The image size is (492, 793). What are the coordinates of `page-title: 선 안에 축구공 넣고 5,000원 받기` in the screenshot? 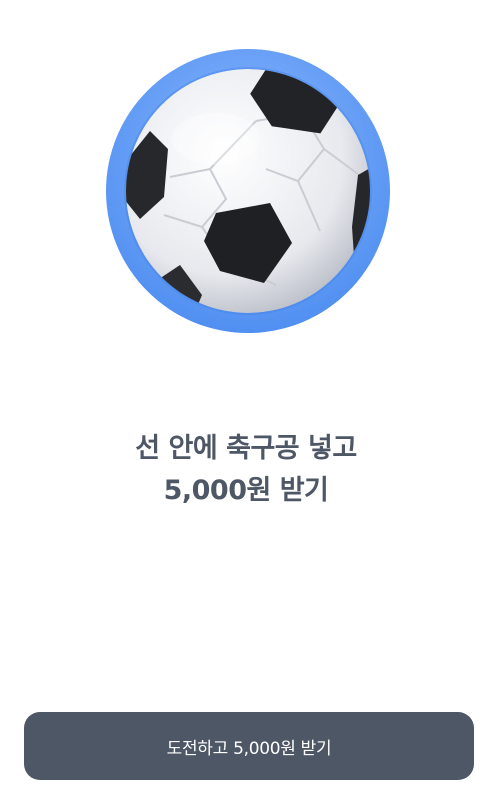 It's located at (246, 470).